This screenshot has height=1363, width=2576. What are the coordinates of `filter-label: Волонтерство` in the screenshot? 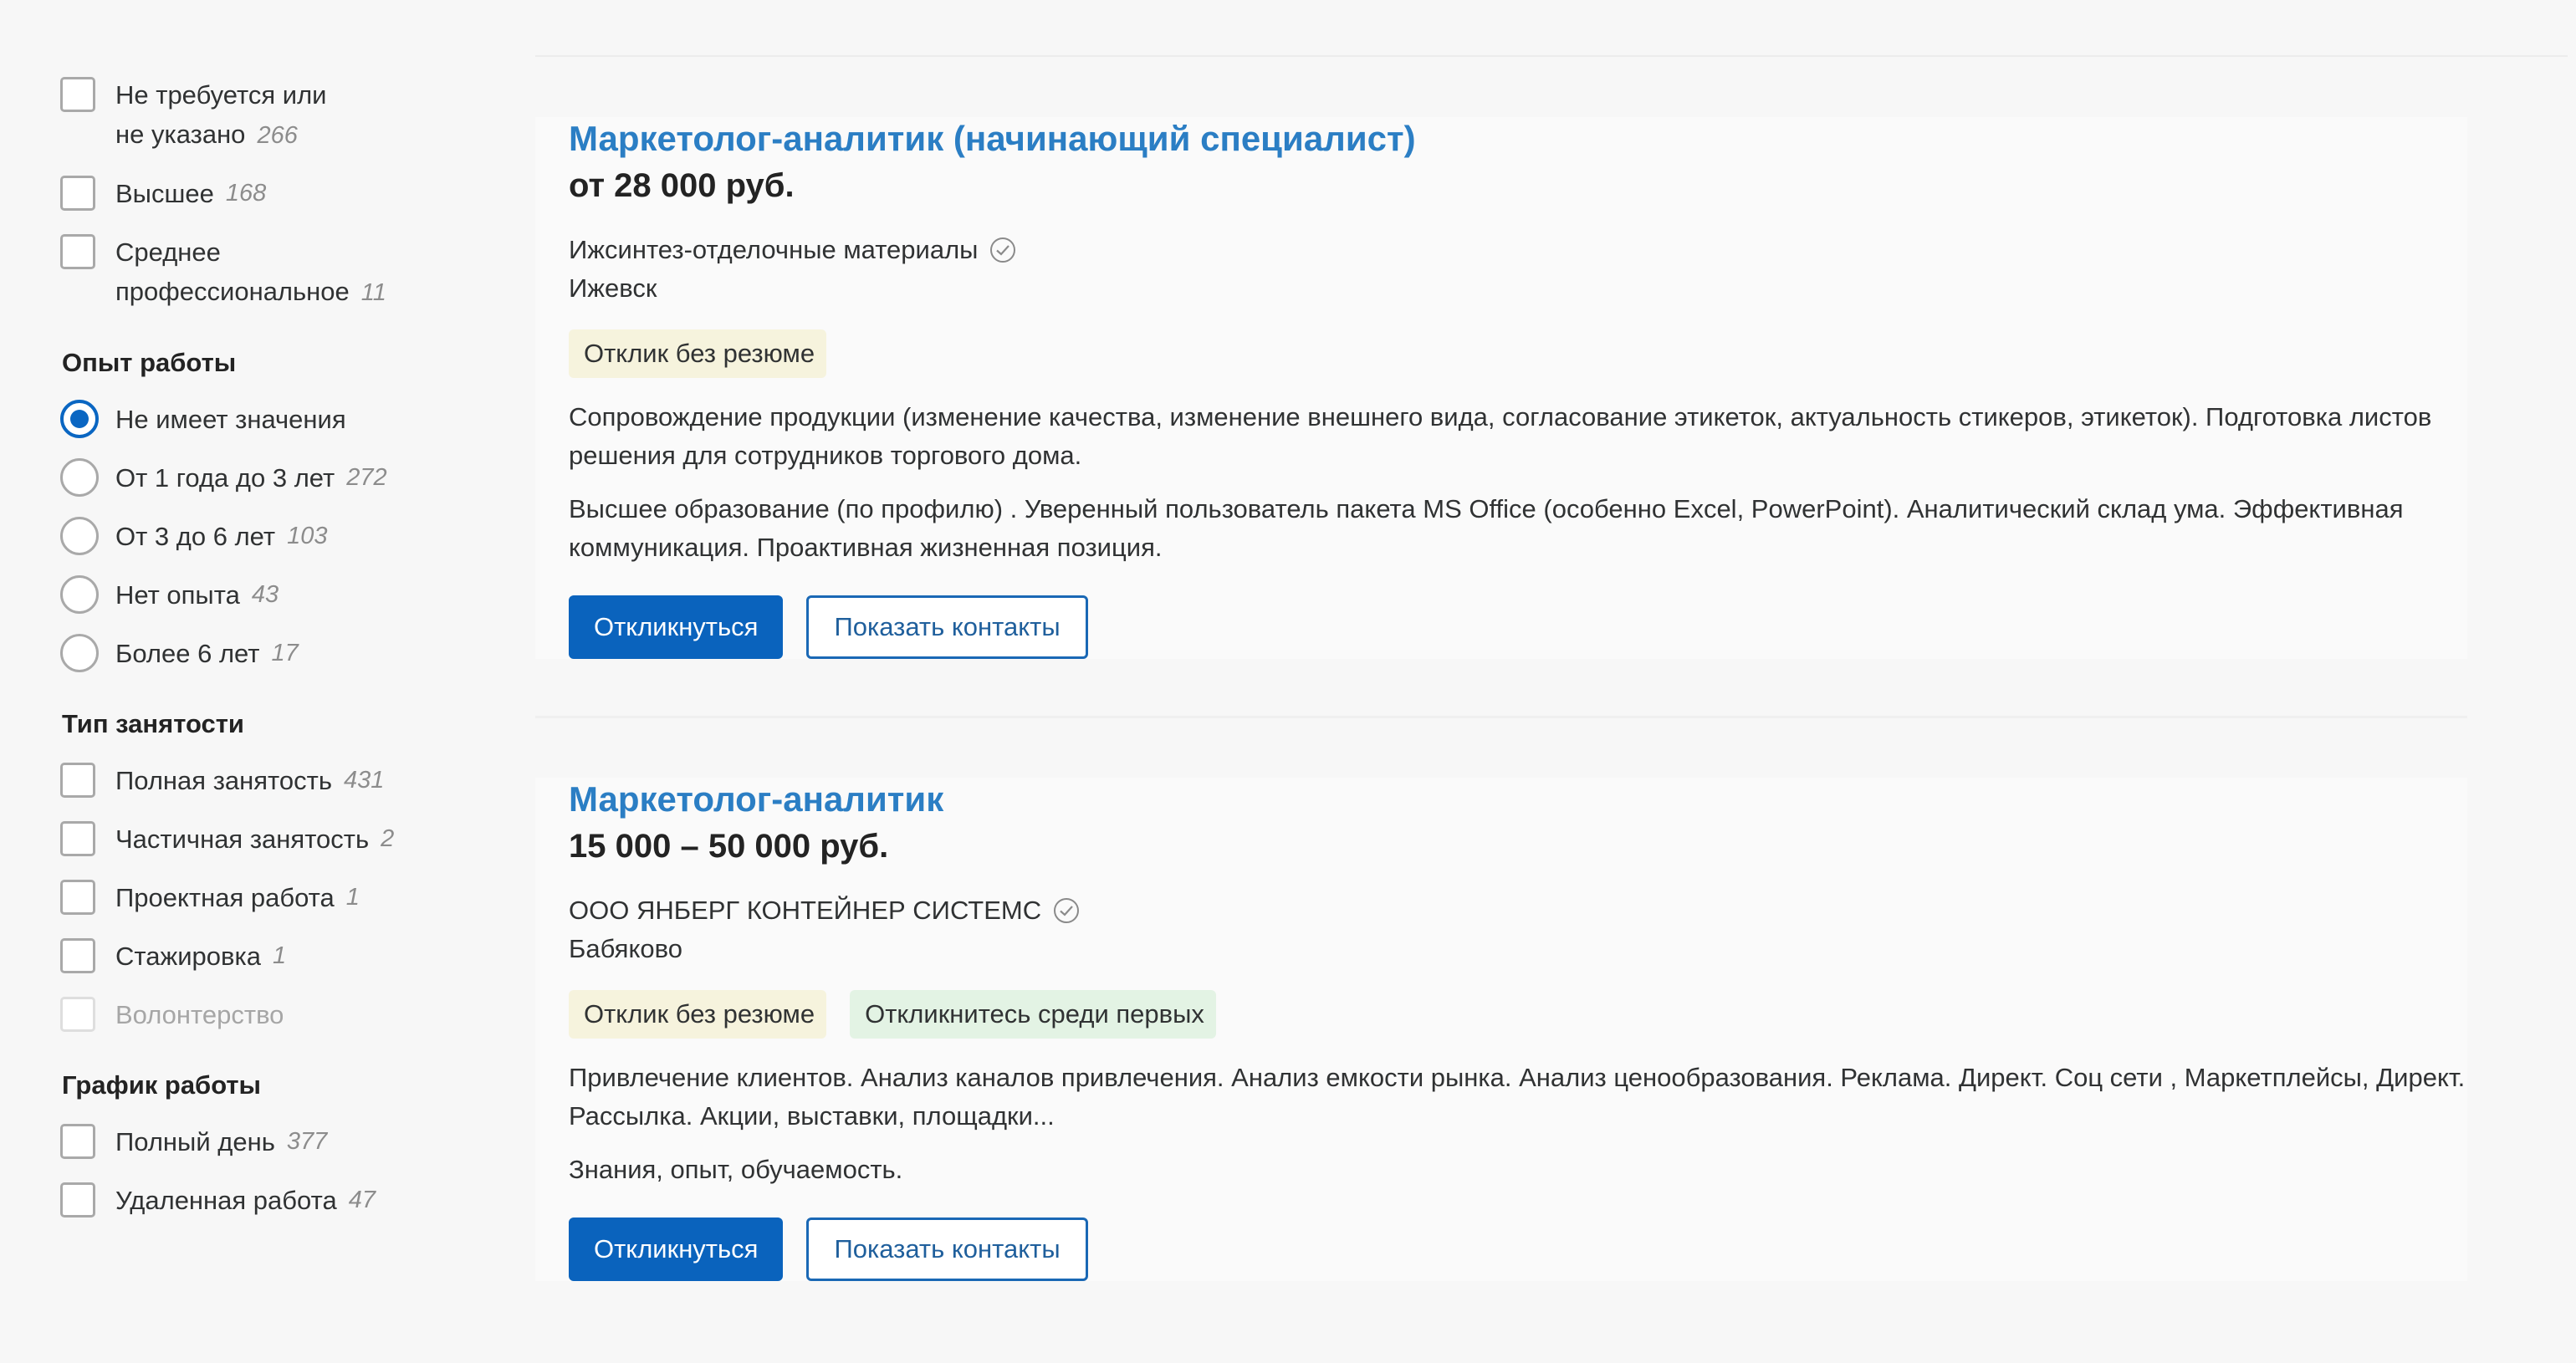 It's located at (199, 1014).